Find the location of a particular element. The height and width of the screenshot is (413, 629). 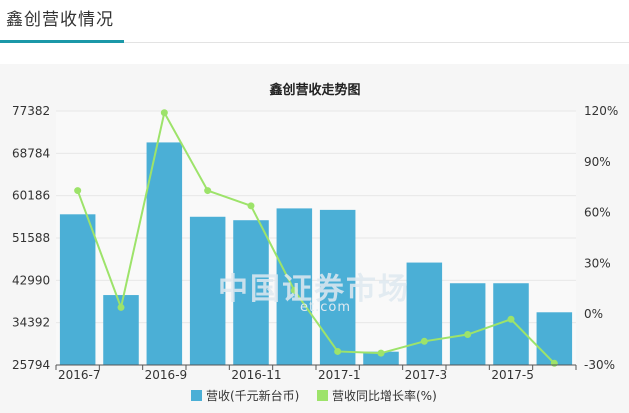

y-right-tick-label: 0% is located at coordinates (593, 314).